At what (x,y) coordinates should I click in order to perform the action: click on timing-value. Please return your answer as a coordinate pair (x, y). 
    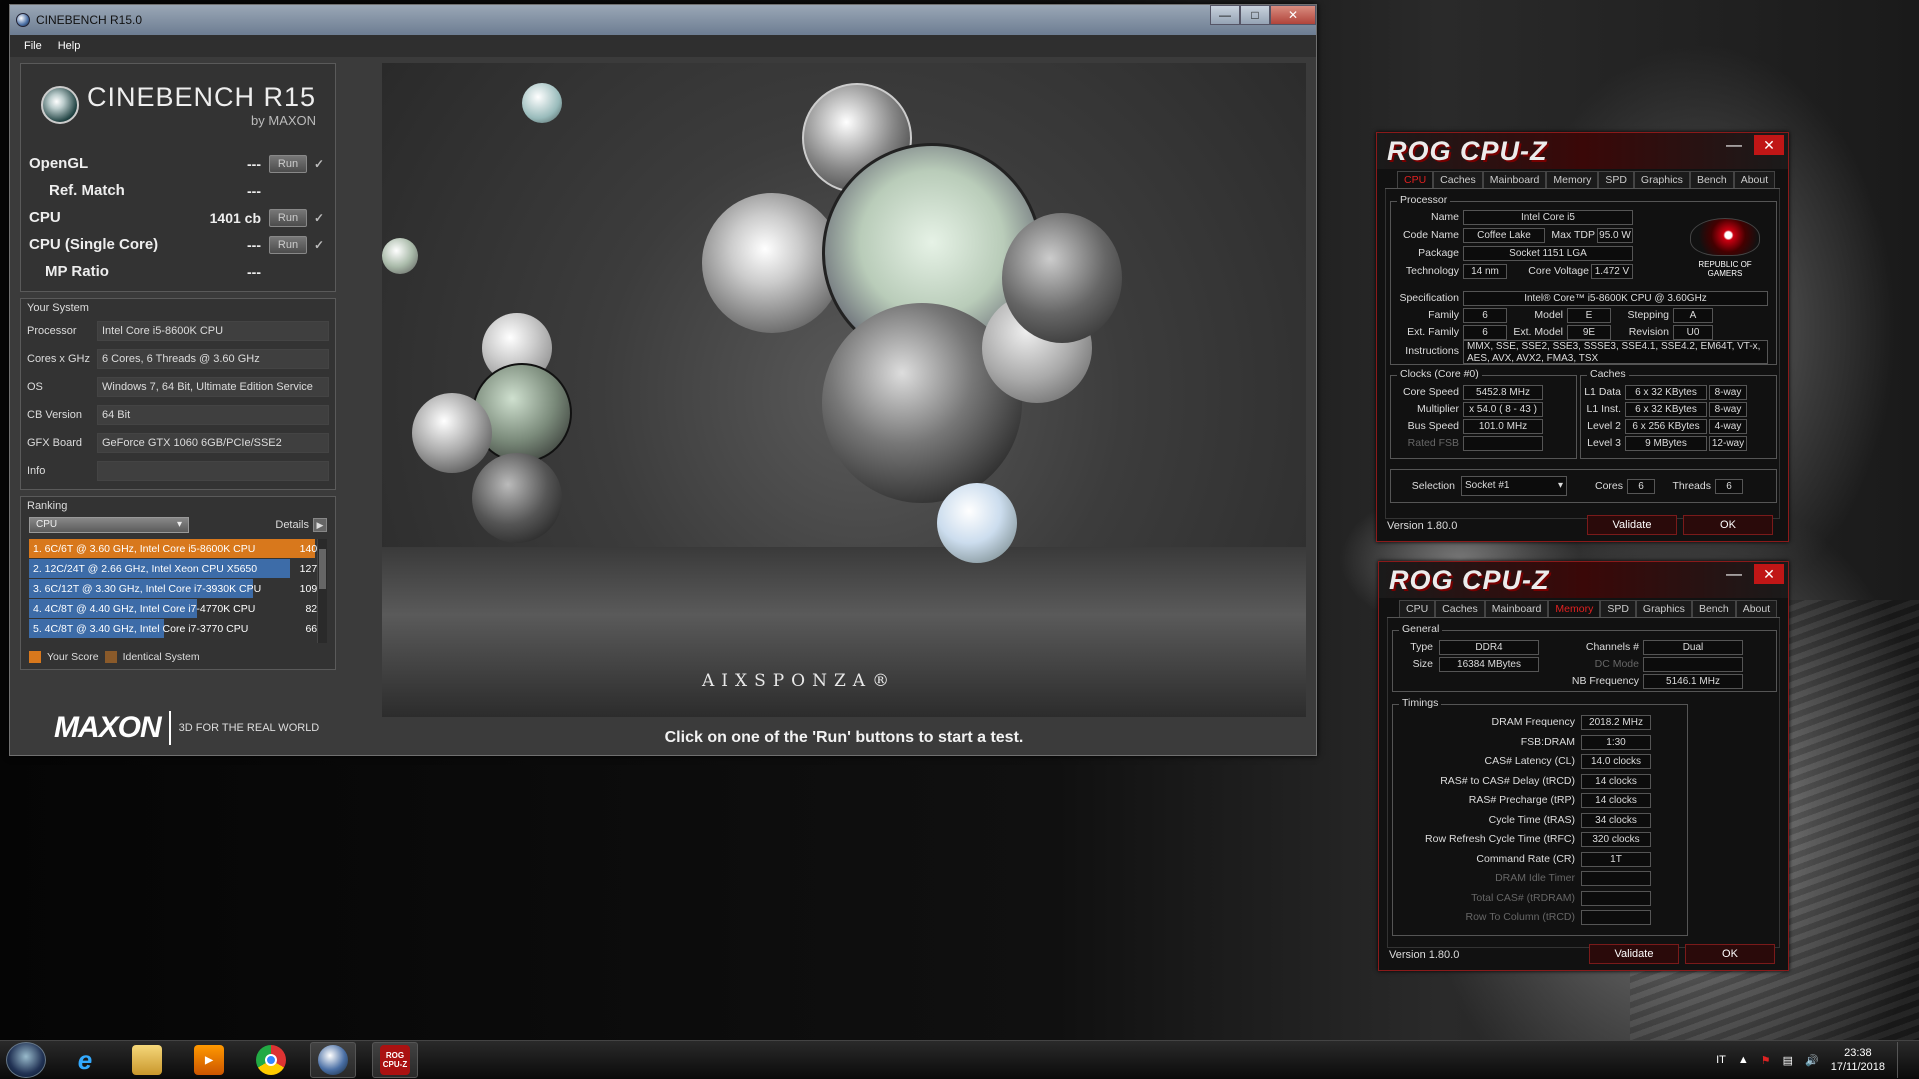
    Looking at the image, I should click on (1616, 878).